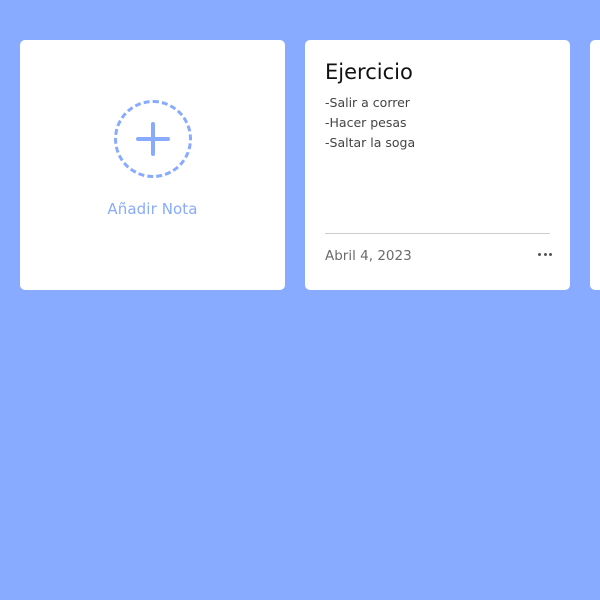  What do you see at coordinates (545, 254) in the screenshot?
I see `more-horizontal-icon` at bounding box center [545, 254].